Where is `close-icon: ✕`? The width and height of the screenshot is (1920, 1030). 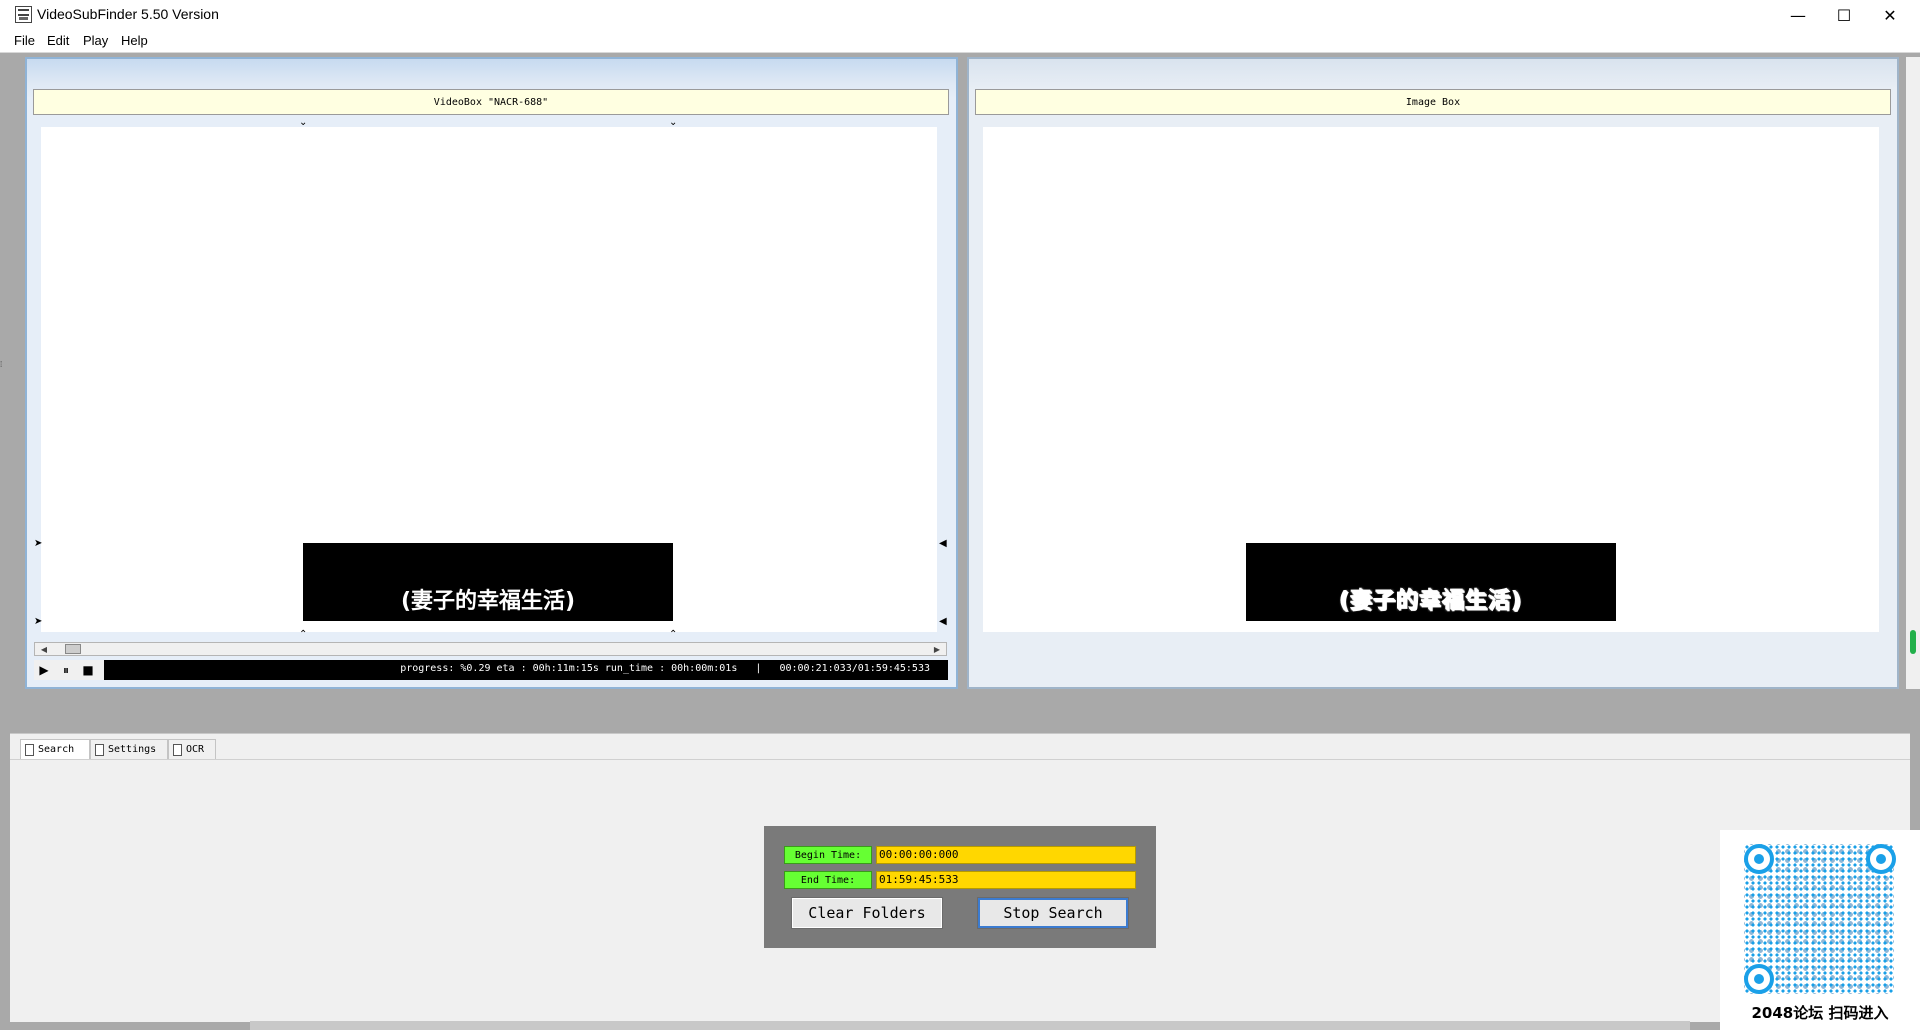
close-icon: ✕ is located at coordinates (1890, 15).